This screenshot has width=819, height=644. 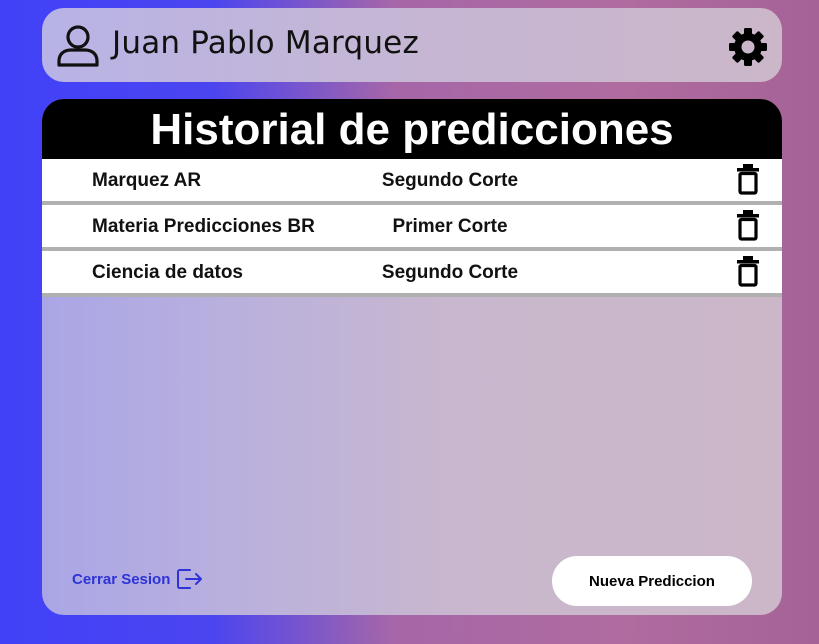 I want to click on prediction-period: Primer Corte, so click(x=450, y=226).